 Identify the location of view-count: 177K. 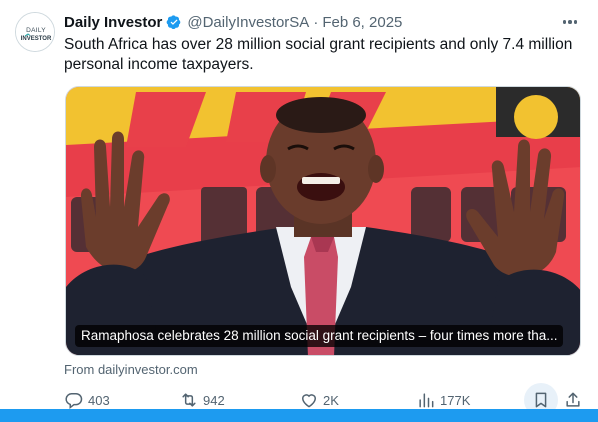
(455, 400).